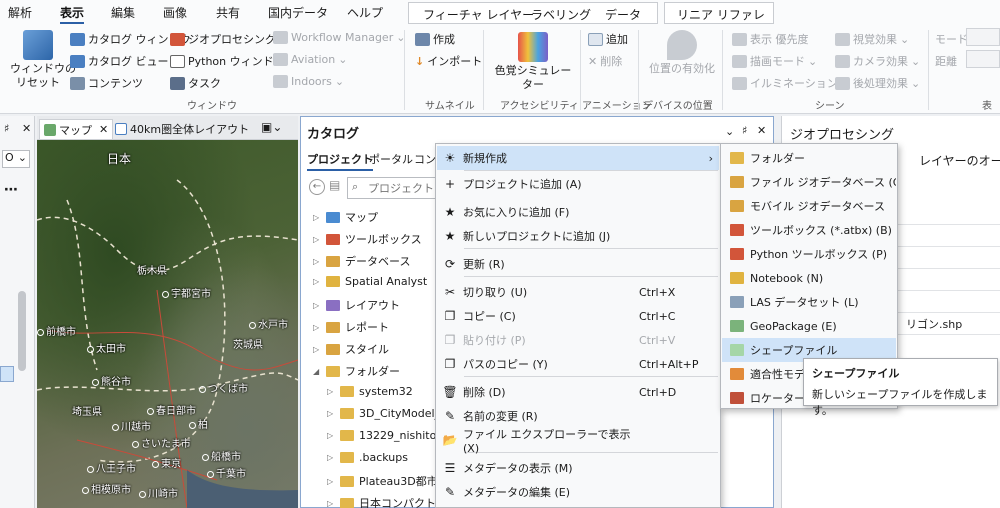 The height and width of the screenshot is (508, 1000). Describe the element at coordinates (228, 14) in the screenshot. I see `tab-share: 共有` at that location.